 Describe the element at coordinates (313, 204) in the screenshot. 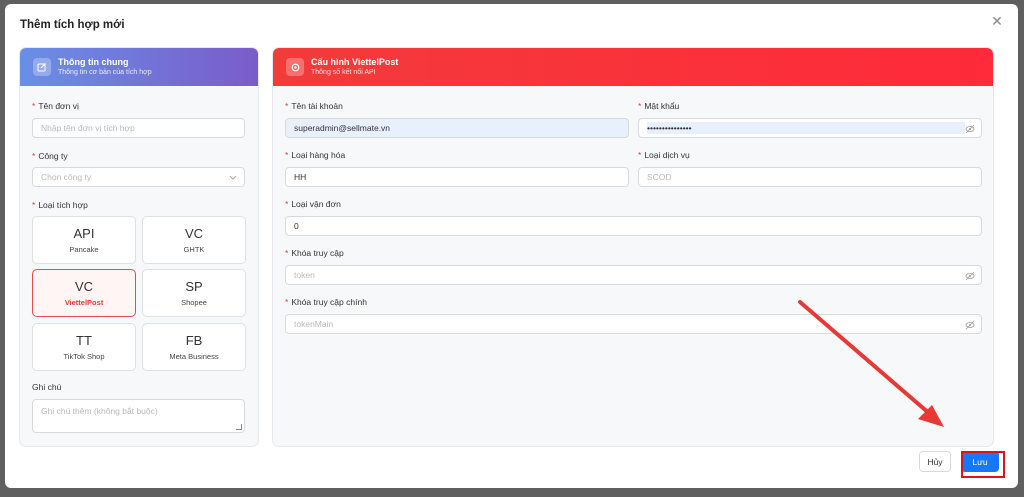

I see `waybill-type-label: * Loại vận đơn` at that location.